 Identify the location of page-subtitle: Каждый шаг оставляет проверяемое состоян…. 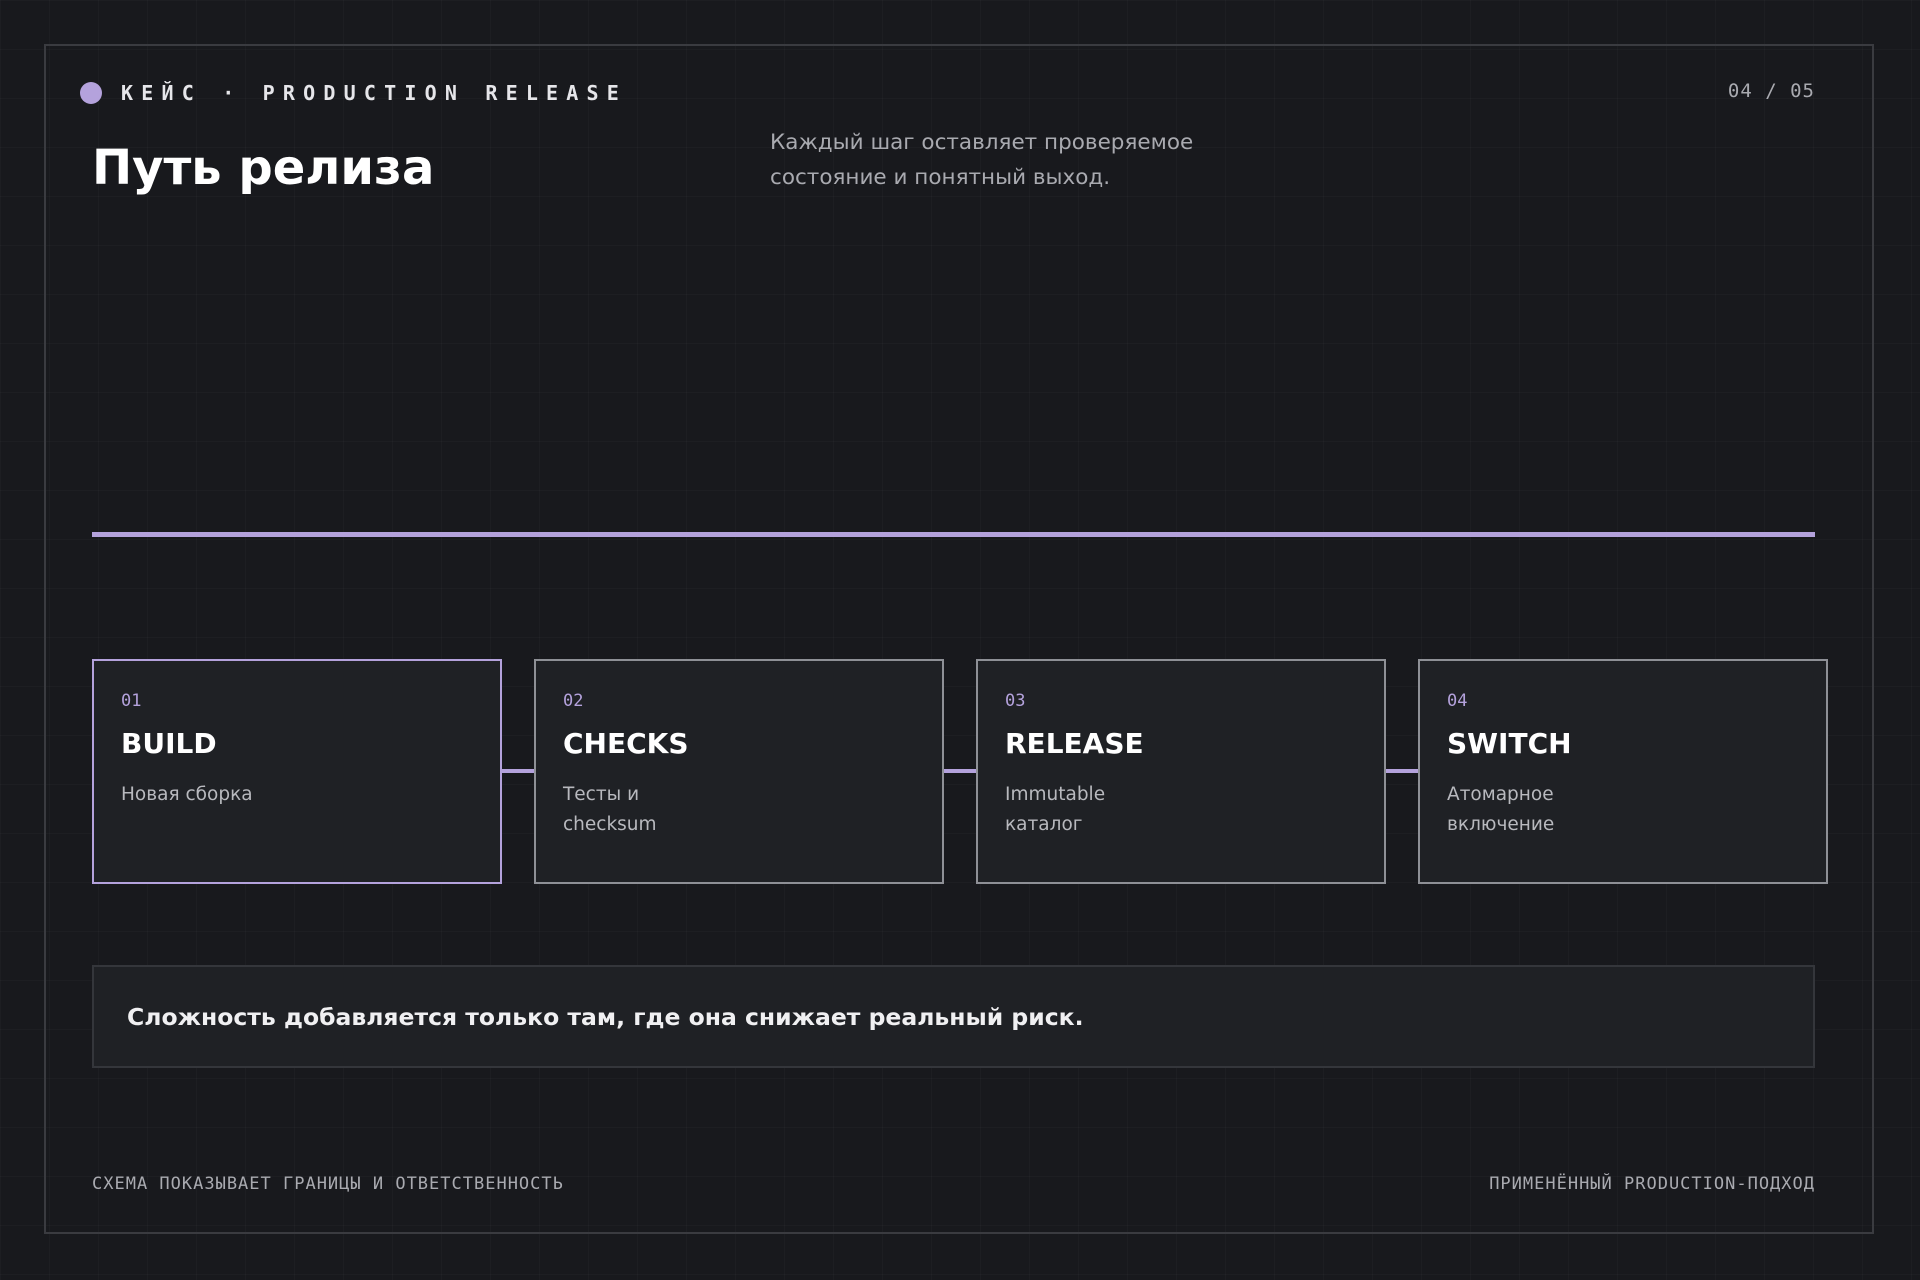
(982, 160).